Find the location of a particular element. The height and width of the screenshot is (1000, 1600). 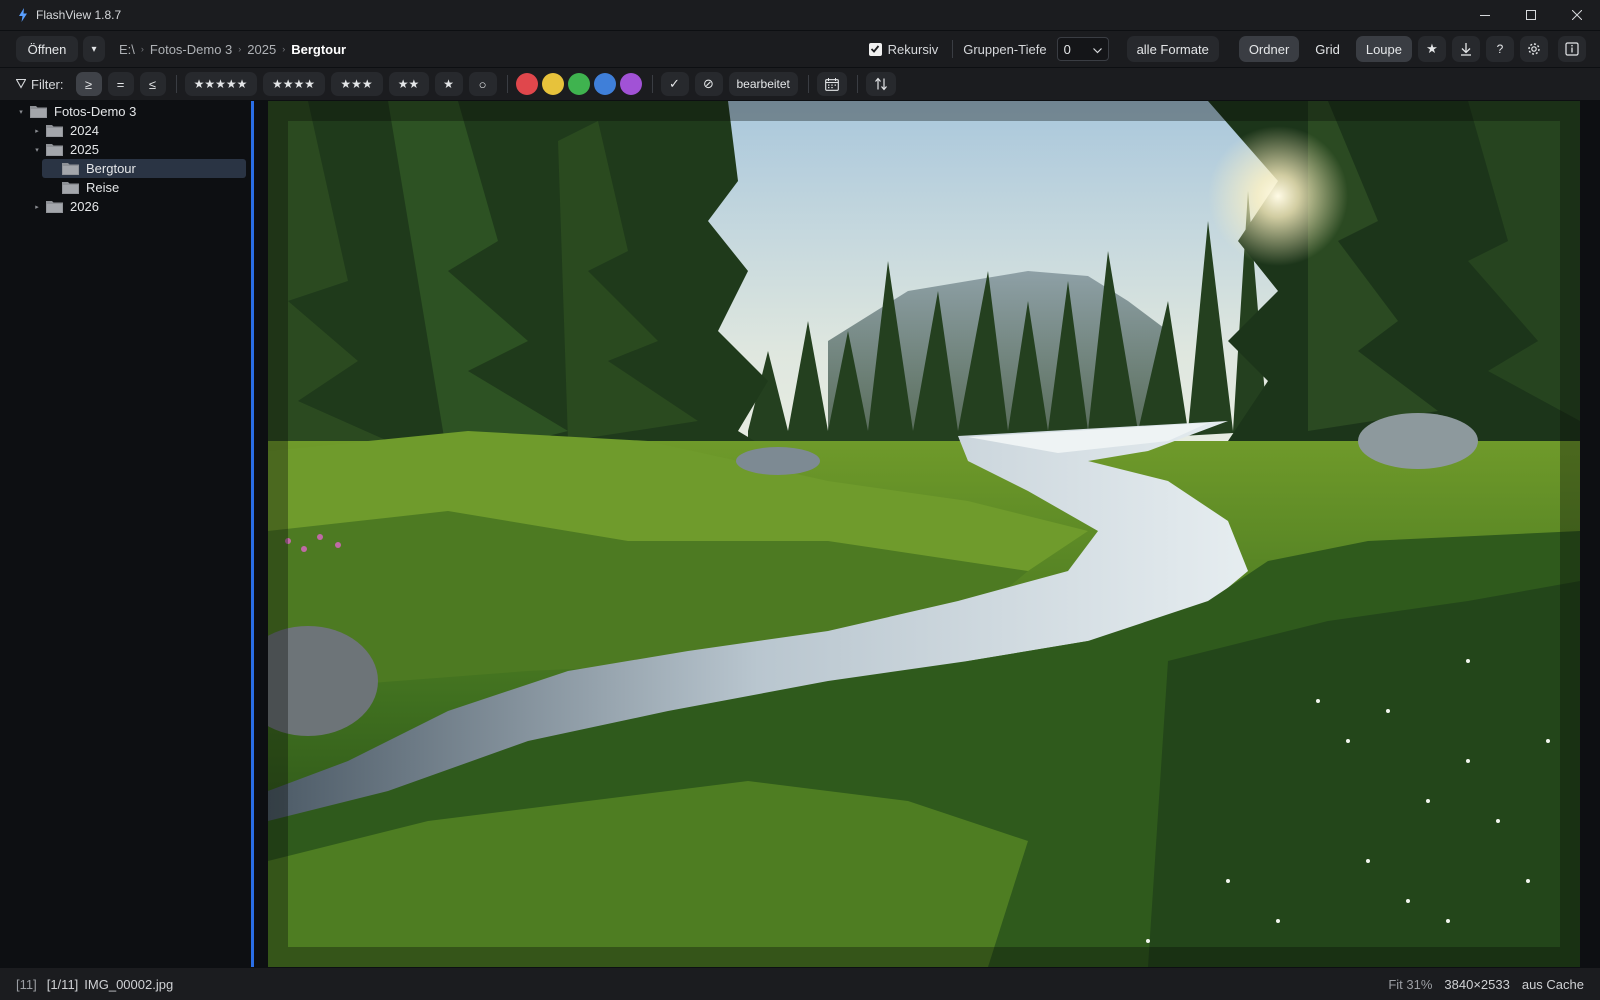

tree-item-label: 2024 is located at coordinates (84, 130).